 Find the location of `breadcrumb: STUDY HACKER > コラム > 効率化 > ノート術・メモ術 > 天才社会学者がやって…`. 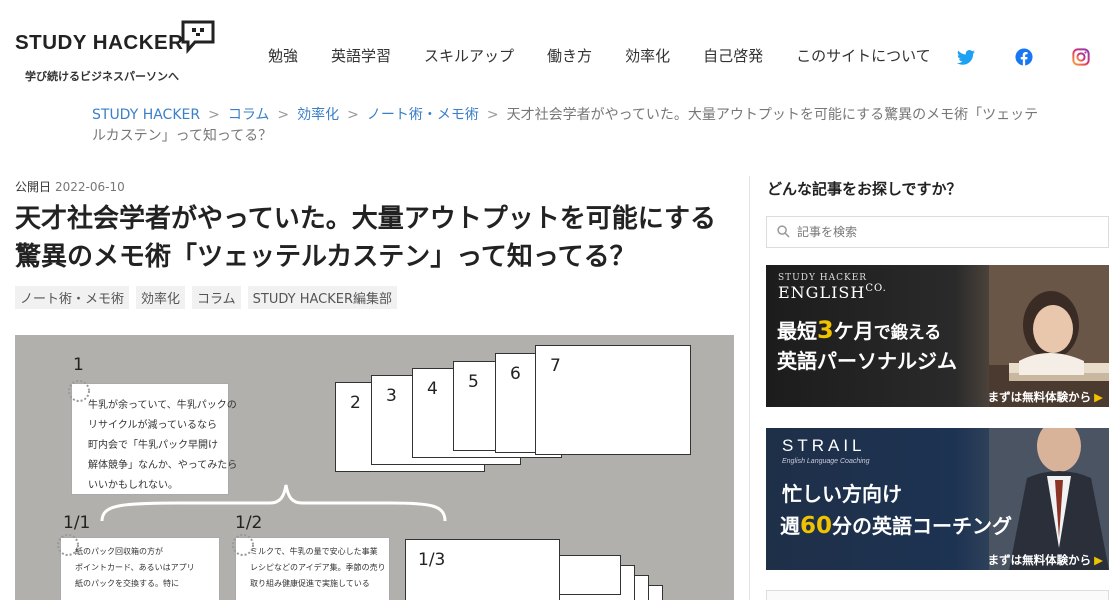

breadcrumb: STUDY HACKER > コラム > 効率化 > ノート術・メモ術 > 天才社会学者がやって… is located at coordinates (567, 126).